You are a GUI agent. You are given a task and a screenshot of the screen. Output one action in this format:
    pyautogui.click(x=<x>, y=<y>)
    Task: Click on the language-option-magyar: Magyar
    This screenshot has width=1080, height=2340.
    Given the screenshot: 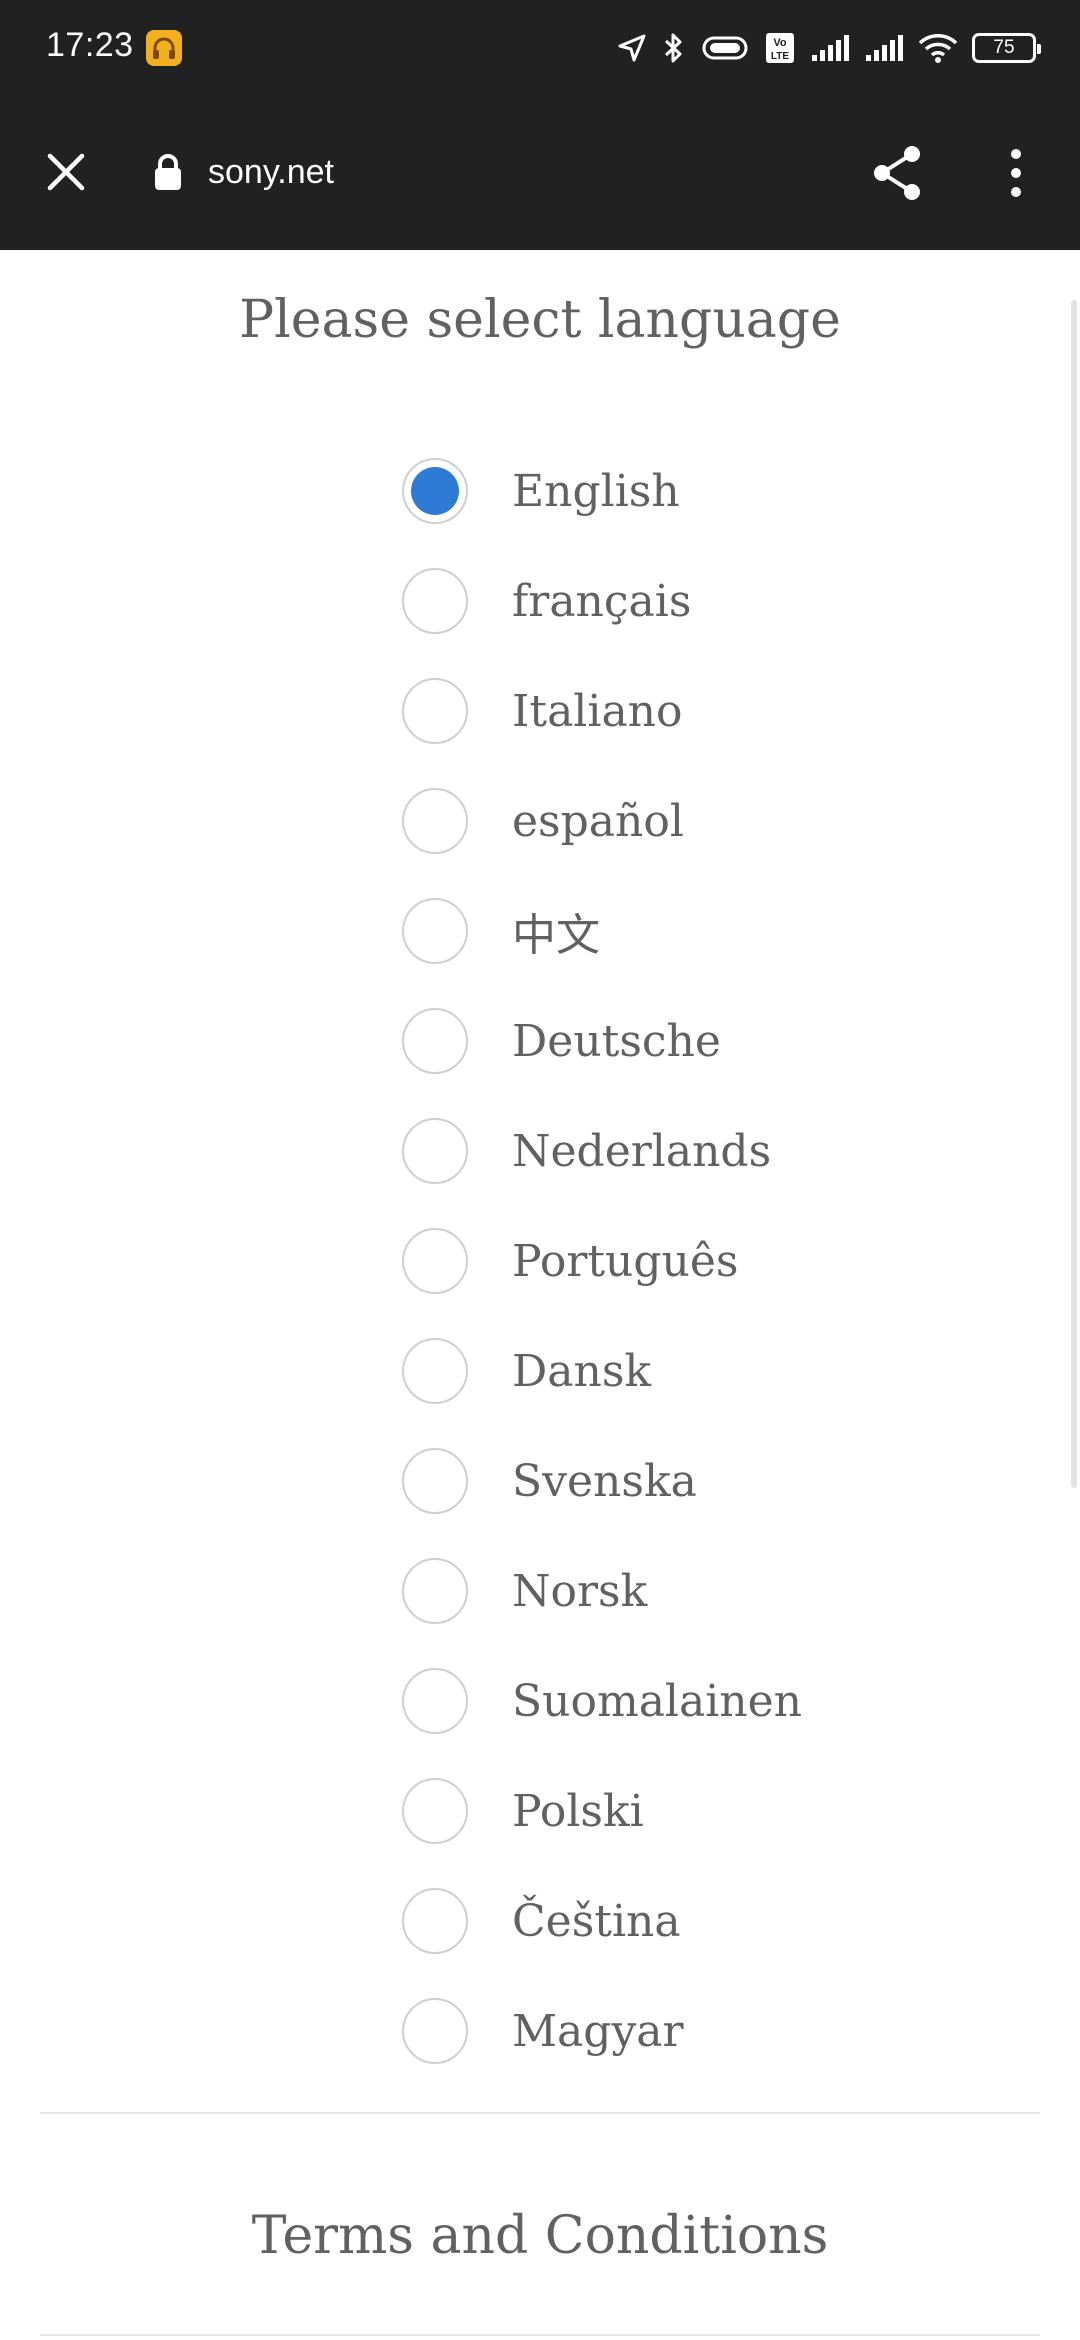 What is the action you would take?
    pyautogui.click(x=602, y=2031)
    